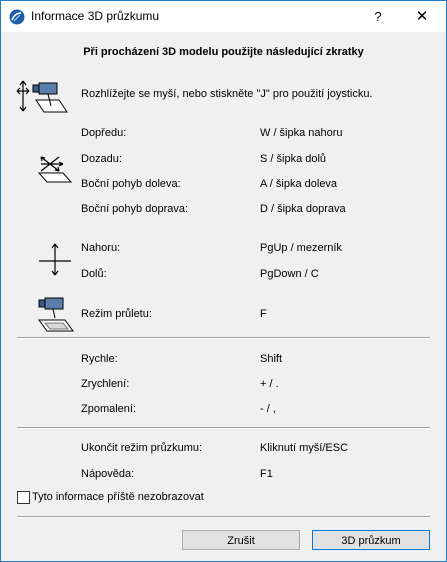 The width and height of the screenshot is (447, 562). Describe the element at coordinates (131, 184) in the screenshot. I see `shortcut-label-strafe-left: Boční pohyb doleva:` at that location.